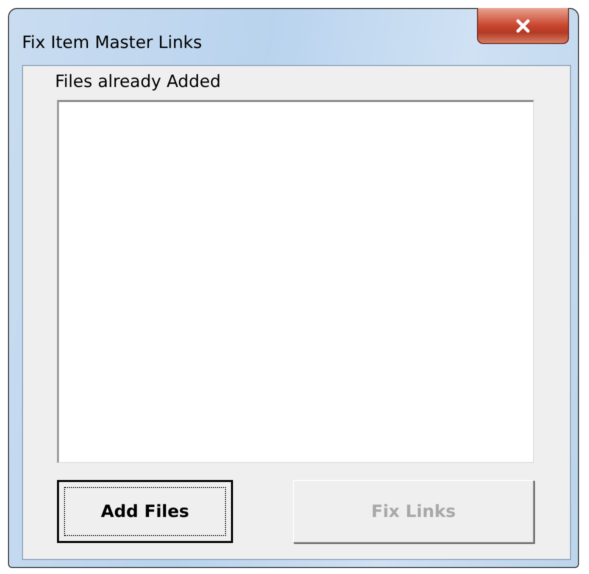 This screenshot has height=574, width=589. What do you see at coordinates (112, 43) in the screenshot?
I see `window-title: Fix Item Master Links` at bounding box center [112, 43].